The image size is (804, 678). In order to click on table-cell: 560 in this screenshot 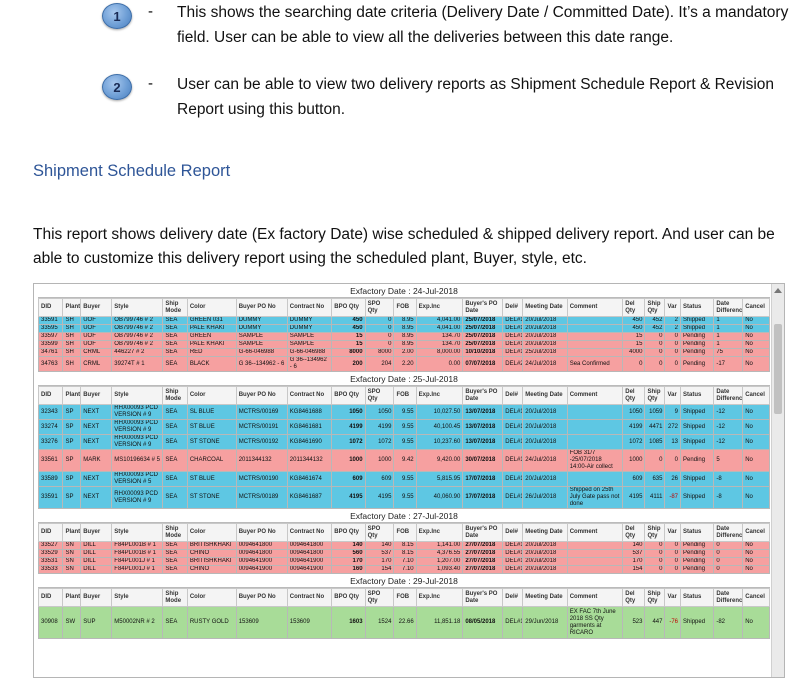, I will do `click(348, 553)`.